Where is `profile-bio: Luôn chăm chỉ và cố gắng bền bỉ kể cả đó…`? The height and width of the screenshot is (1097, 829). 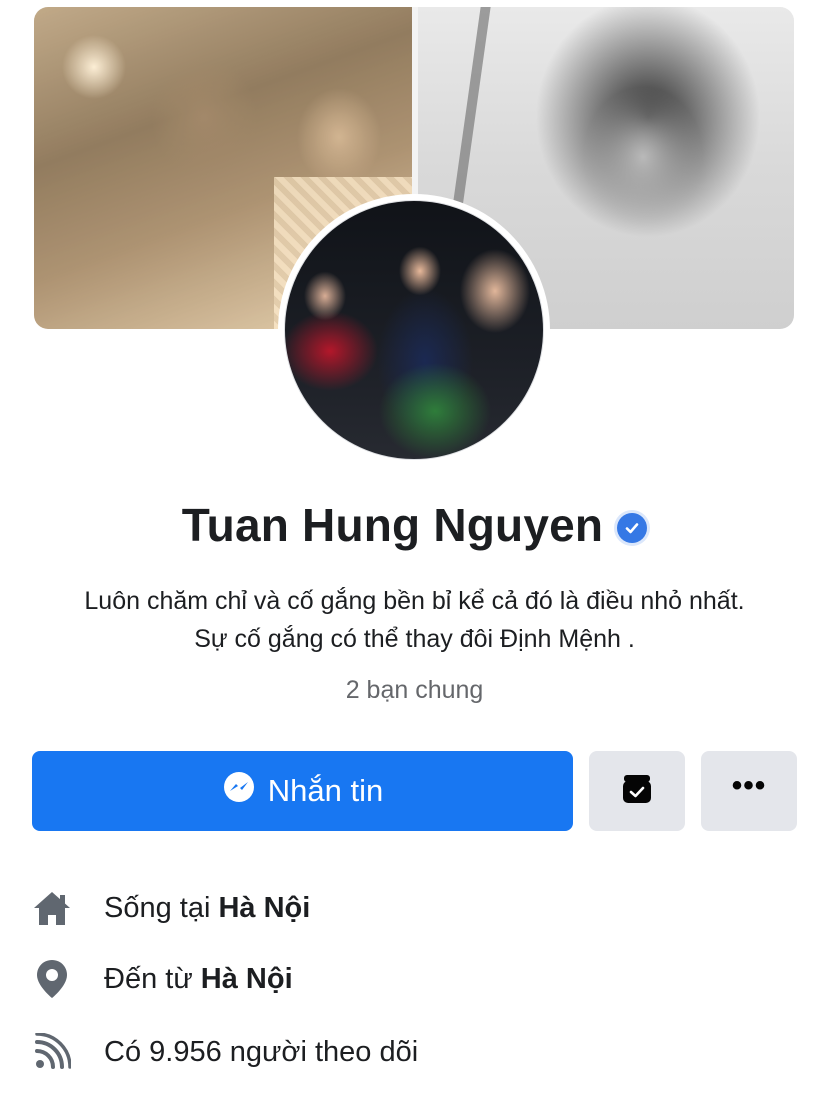 profile-bio: Luôn chăm chỉ và cố gắng bền bỉ kể cả đó… is located at coordinates (414, 620).